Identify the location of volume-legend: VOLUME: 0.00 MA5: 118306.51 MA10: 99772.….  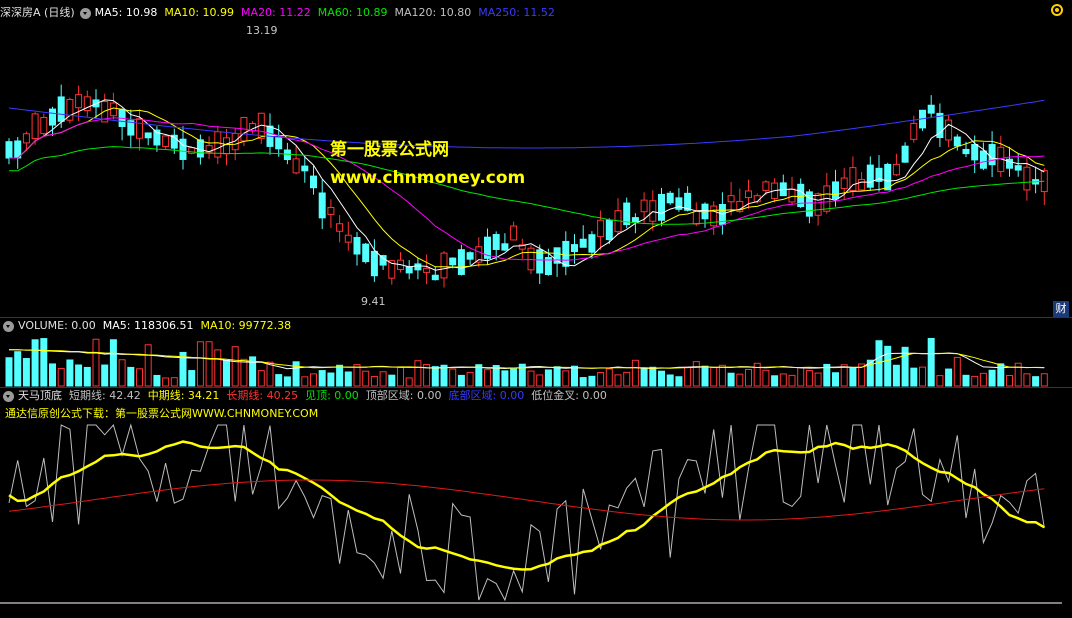
(149, 326).